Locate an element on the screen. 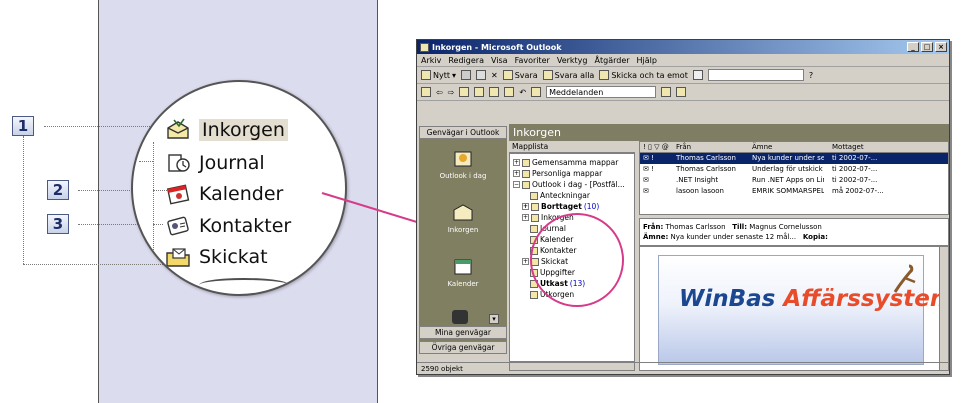 This screenshot has height=403, width=972. nav-item-inkorgen: Inkorgen is located at coordinates (463, 218).